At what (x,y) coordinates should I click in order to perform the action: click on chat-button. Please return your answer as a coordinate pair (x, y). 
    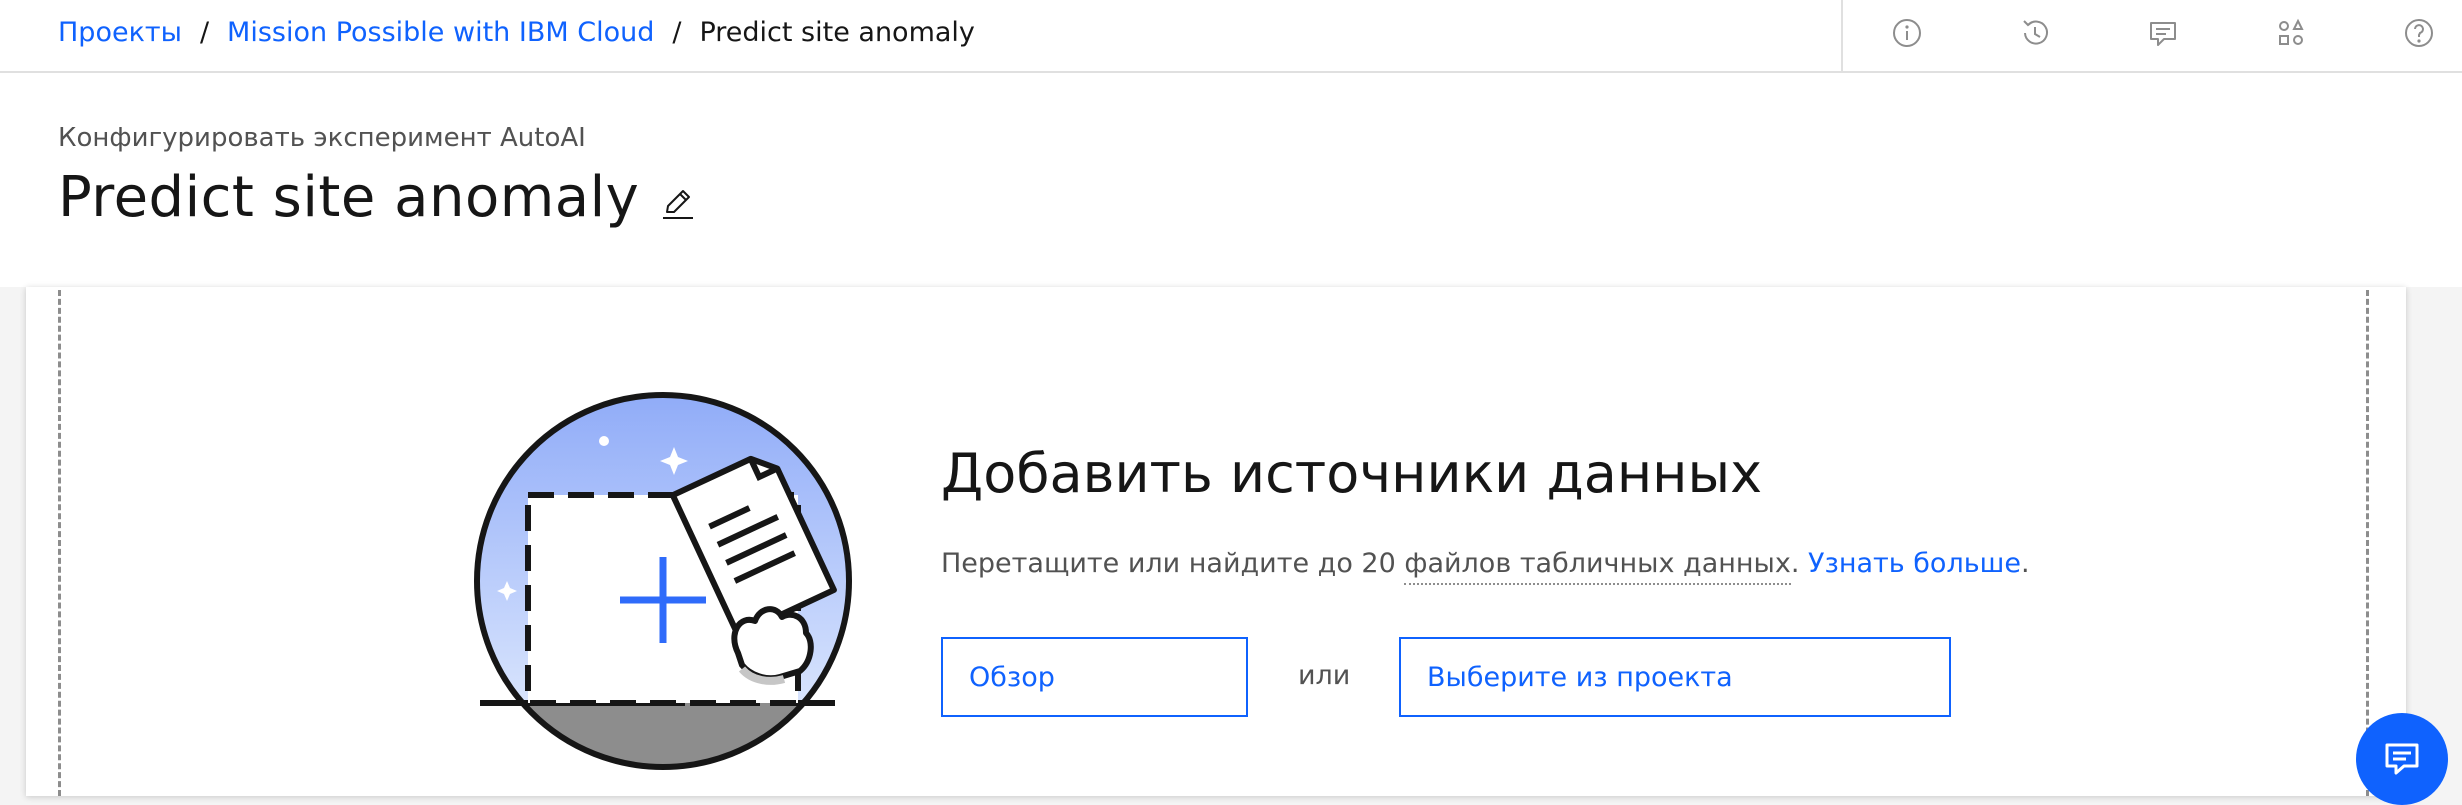
    Looking at the image, I should click on (2402, 759).